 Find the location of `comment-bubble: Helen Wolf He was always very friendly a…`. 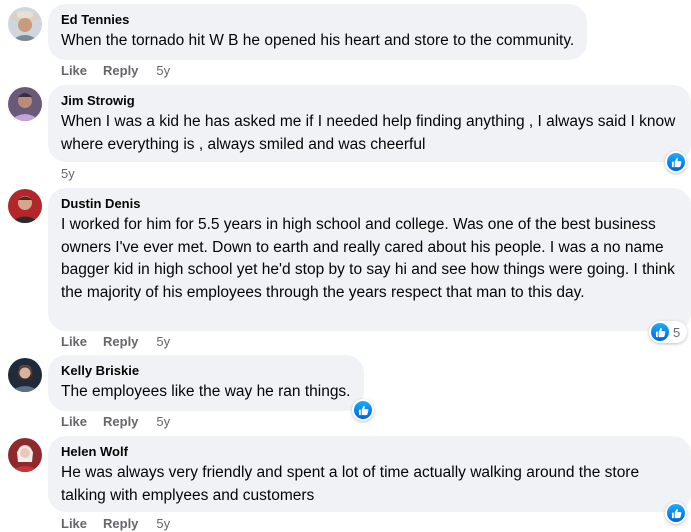

comment-bubble: Helen Wolf He was always very friendly a… is located at coordinates (369, 474).